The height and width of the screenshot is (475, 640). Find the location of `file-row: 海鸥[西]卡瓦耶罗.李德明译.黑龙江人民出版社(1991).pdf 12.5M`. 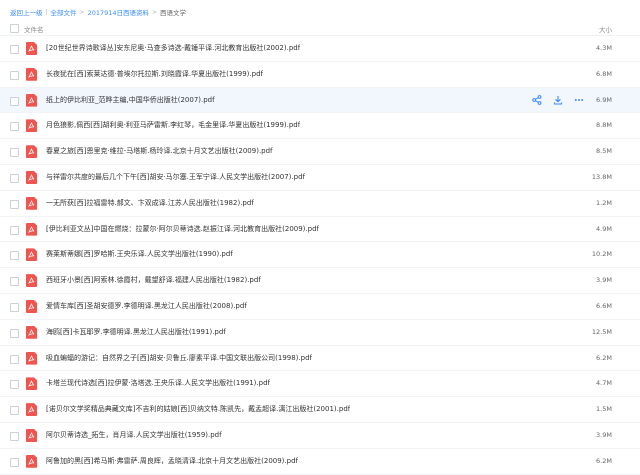

file-row: 海鸥[西]卡瓦耶罗.李德明译.黑龙江人民出版社(1991).pdf 12.5M is located at coordinates (320, 333).